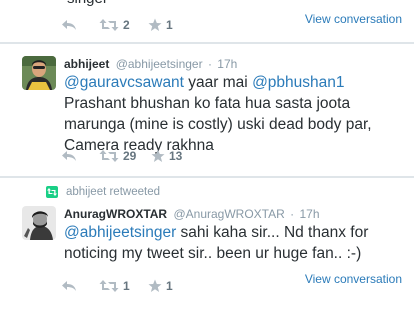 The width and height of the screenshot is (414, 310). I want to click on tweet-2-header: abhijeet @abhijeetsinger · 17h, so click(150, 64).